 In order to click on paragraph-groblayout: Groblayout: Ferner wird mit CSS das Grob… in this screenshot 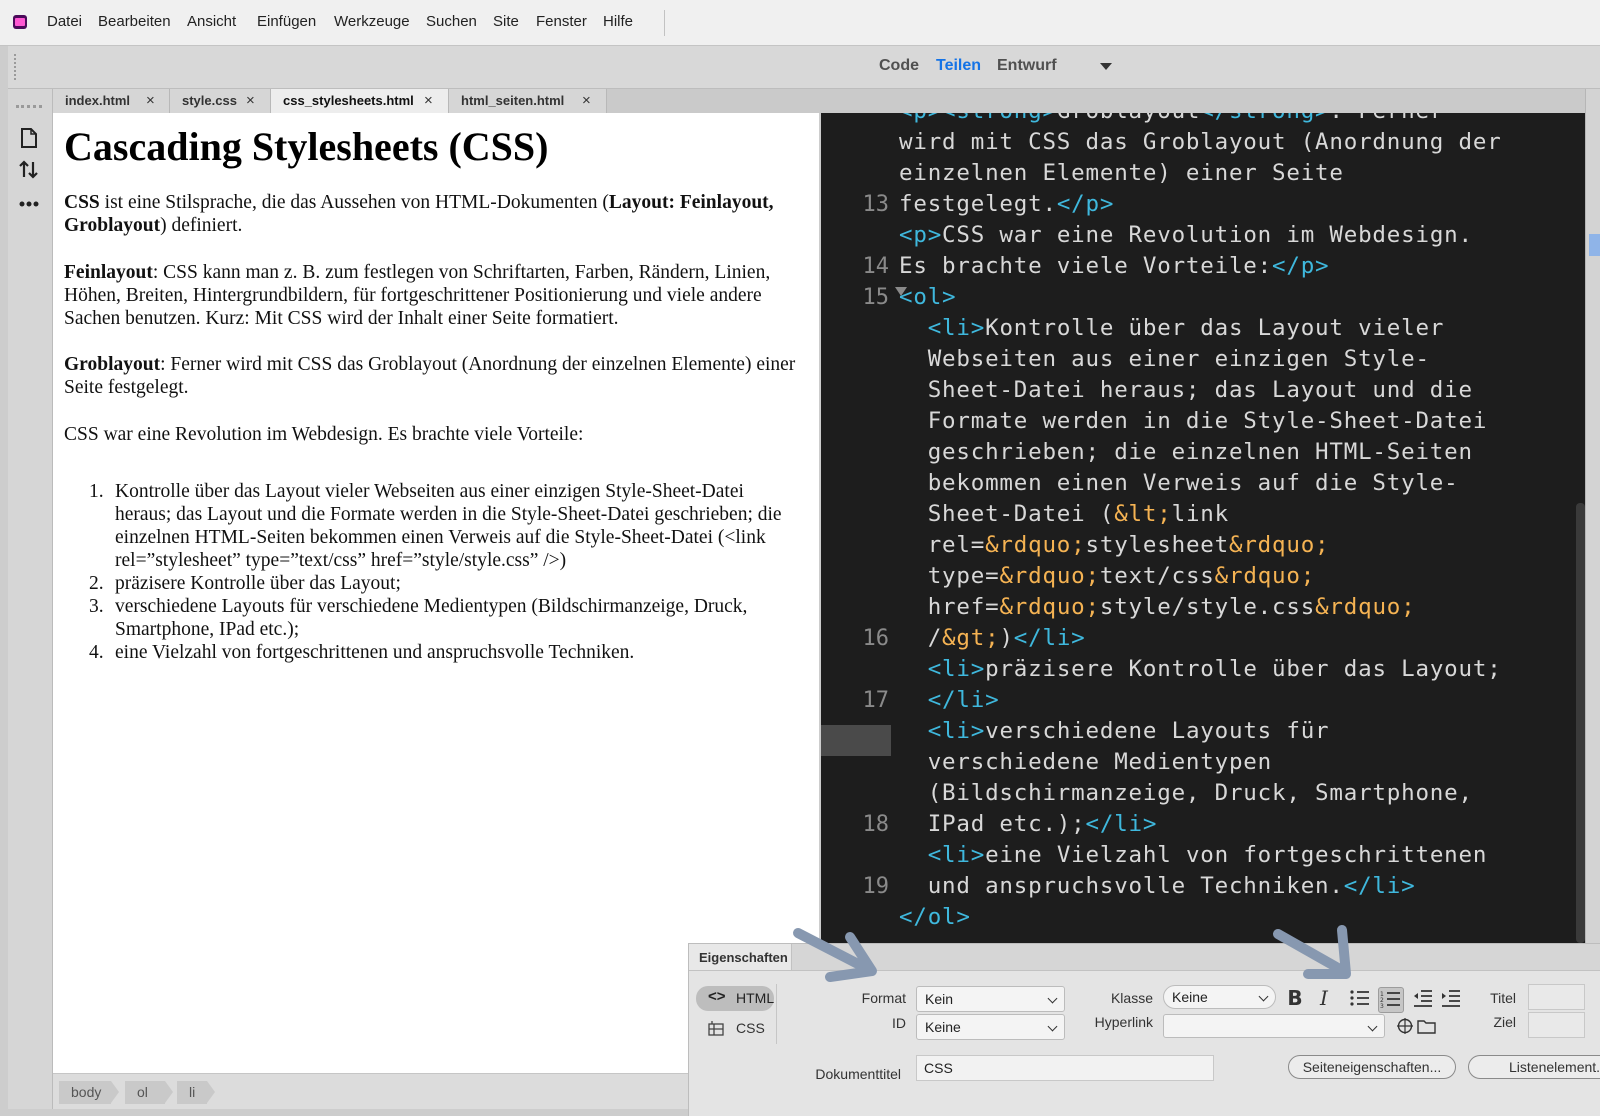, I will do `click(434, 376)`.